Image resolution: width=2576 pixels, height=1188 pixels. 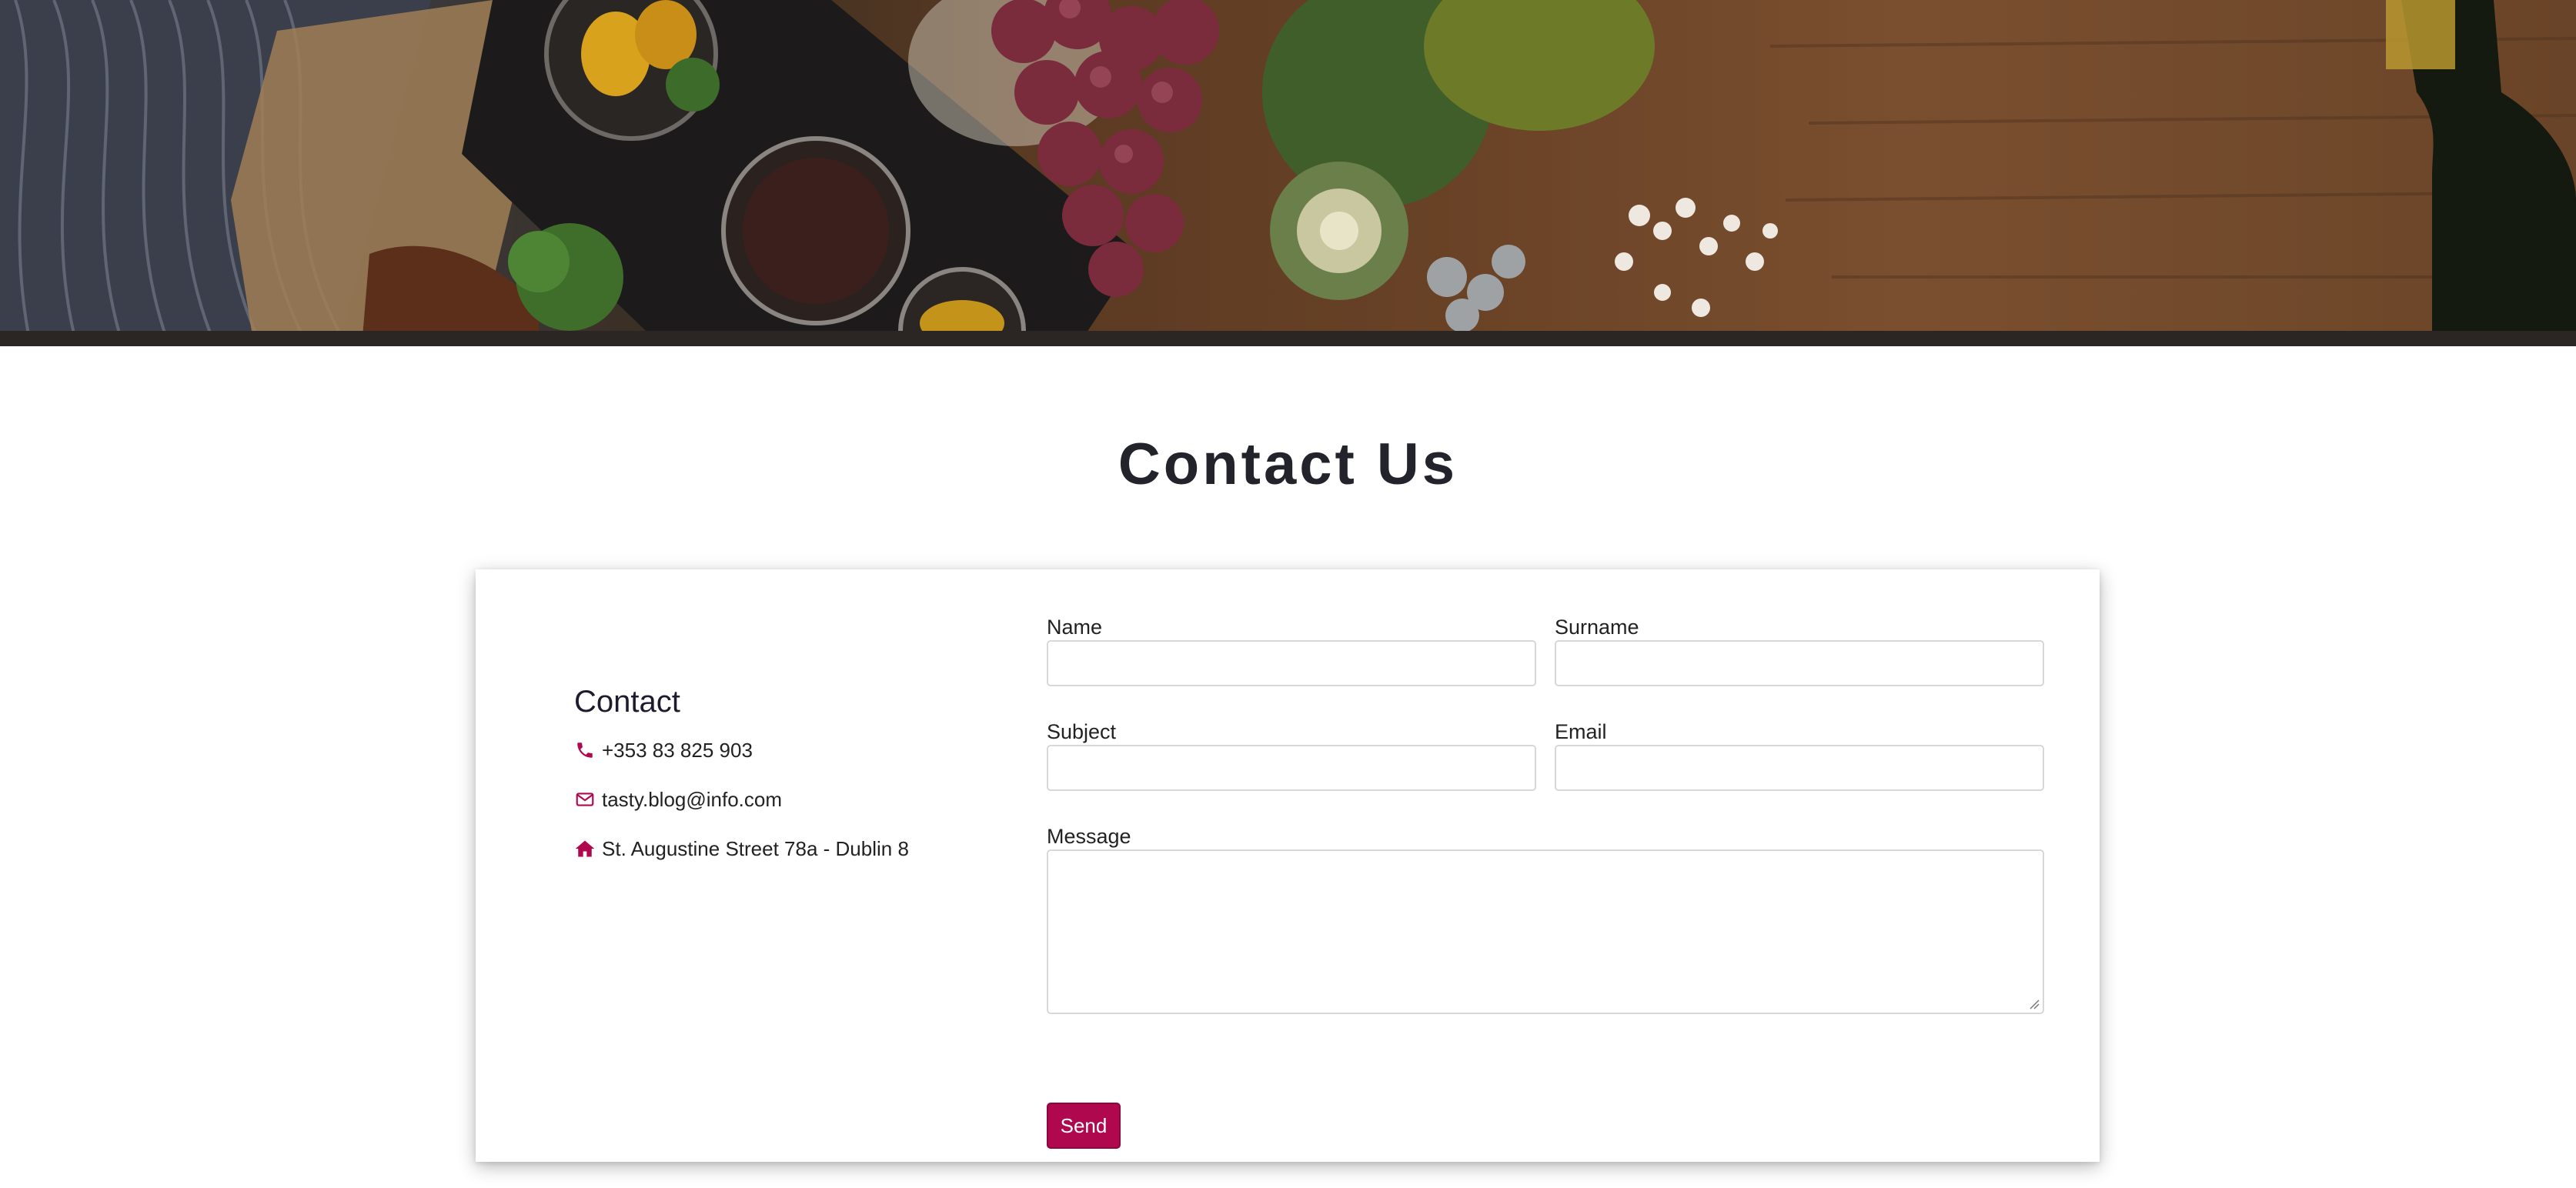 I want to click on name-input, so click(x=1291, y=663).